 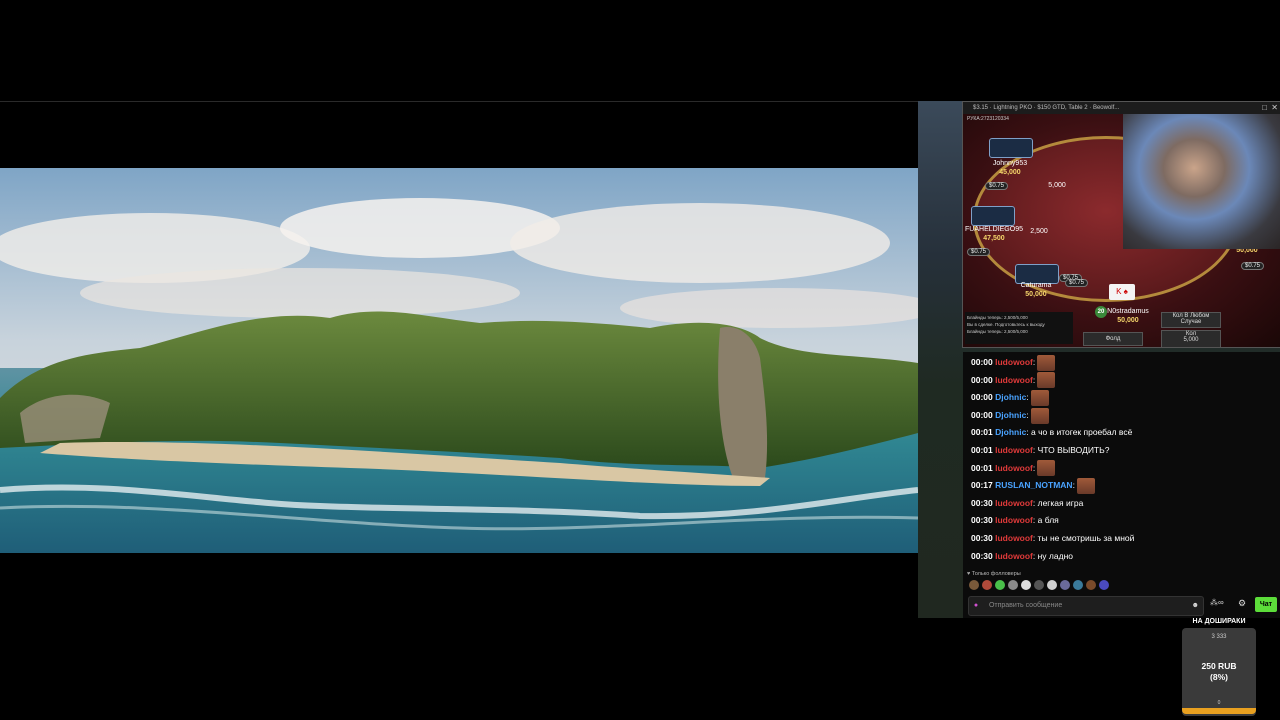 I want to click on donation-progress-bar, so click(x=1219, y=711).